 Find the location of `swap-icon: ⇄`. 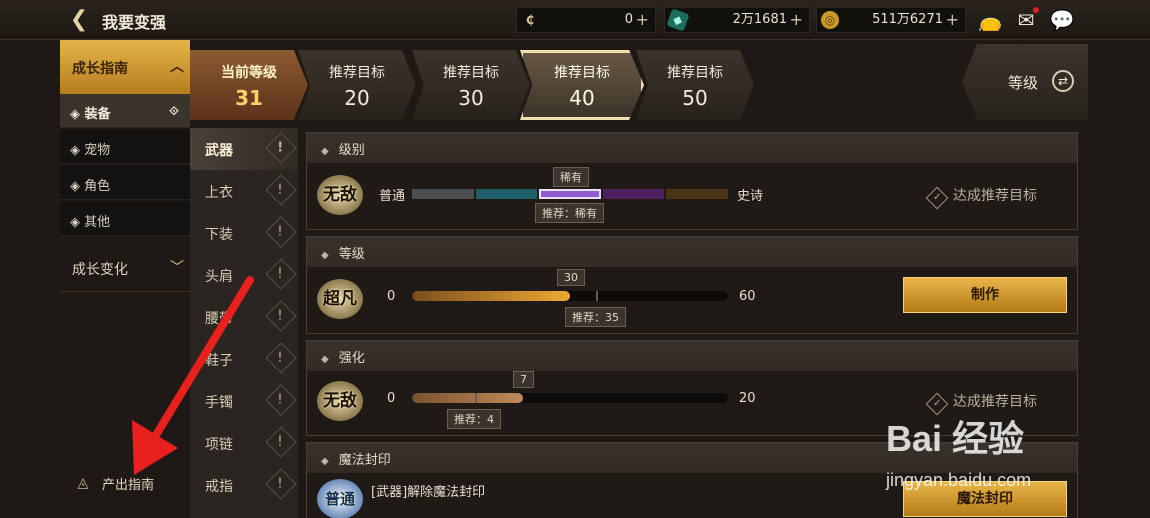

swap-icon: ⇄ is located at coordinates (1063, 81).